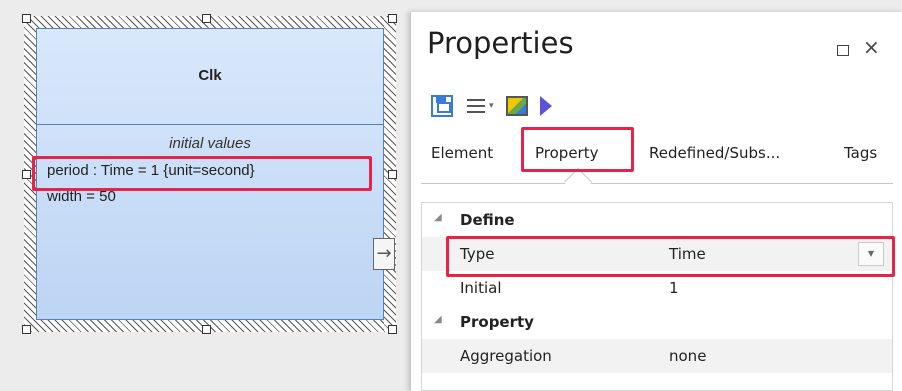 This screenshot has height=391, width=902. What do you see at coordinates (202, 173) in the screenshot?
I see `highlight-box-period` at bounding box center [202, 173].